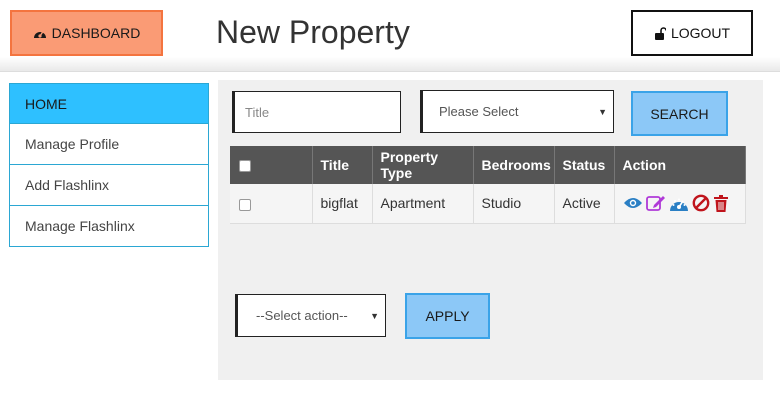 This screenshot has width=780, height=400. What do you see at coordinates (584, 204) in the screenshot?
I see `cell-status: Active` at bounding box center [584, 204].